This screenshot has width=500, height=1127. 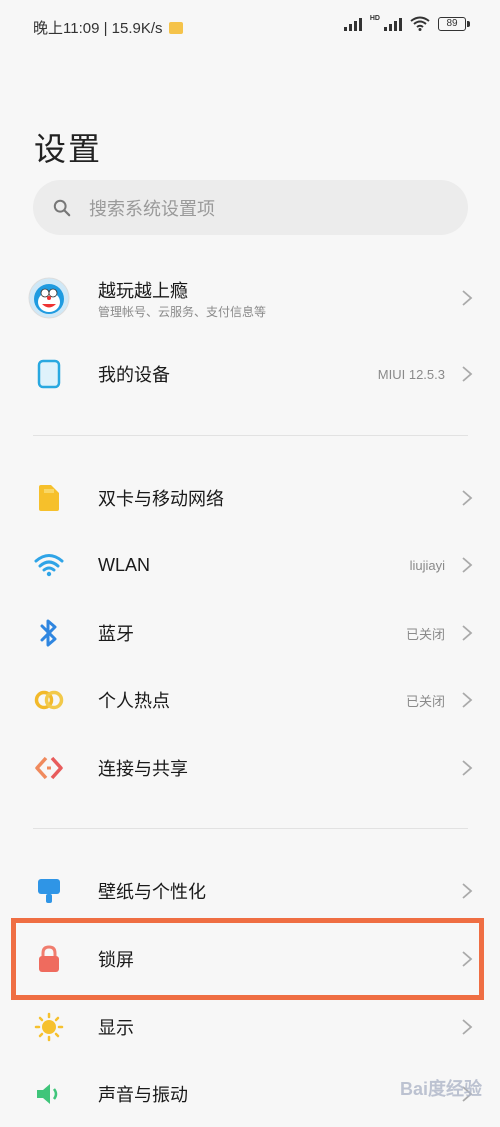 What do you see at coordinates (427, 565) in the screenshot?
I see `item-value: liujiayi` at bounding box center [427, 565].